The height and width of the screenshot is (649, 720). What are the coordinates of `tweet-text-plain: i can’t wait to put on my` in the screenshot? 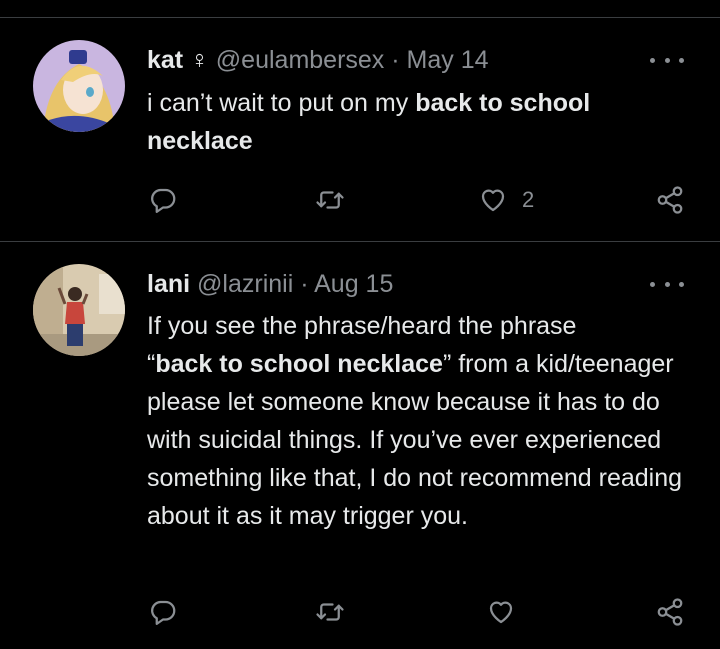 It's located at (281, 103).